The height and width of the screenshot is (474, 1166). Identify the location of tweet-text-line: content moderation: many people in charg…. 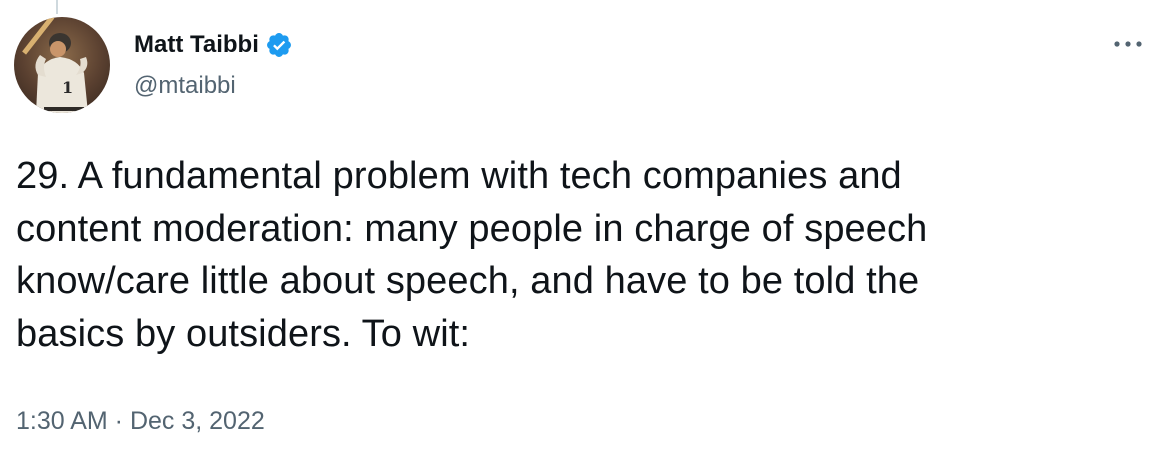
(472, 228).